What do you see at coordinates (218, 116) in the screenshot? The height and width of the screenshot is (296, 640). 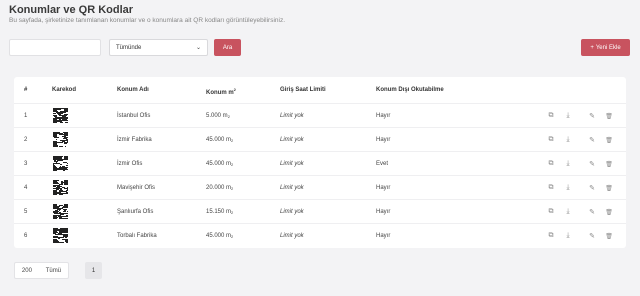 I see `location-area: 5.000 m2` at bounding box center [218, 116].